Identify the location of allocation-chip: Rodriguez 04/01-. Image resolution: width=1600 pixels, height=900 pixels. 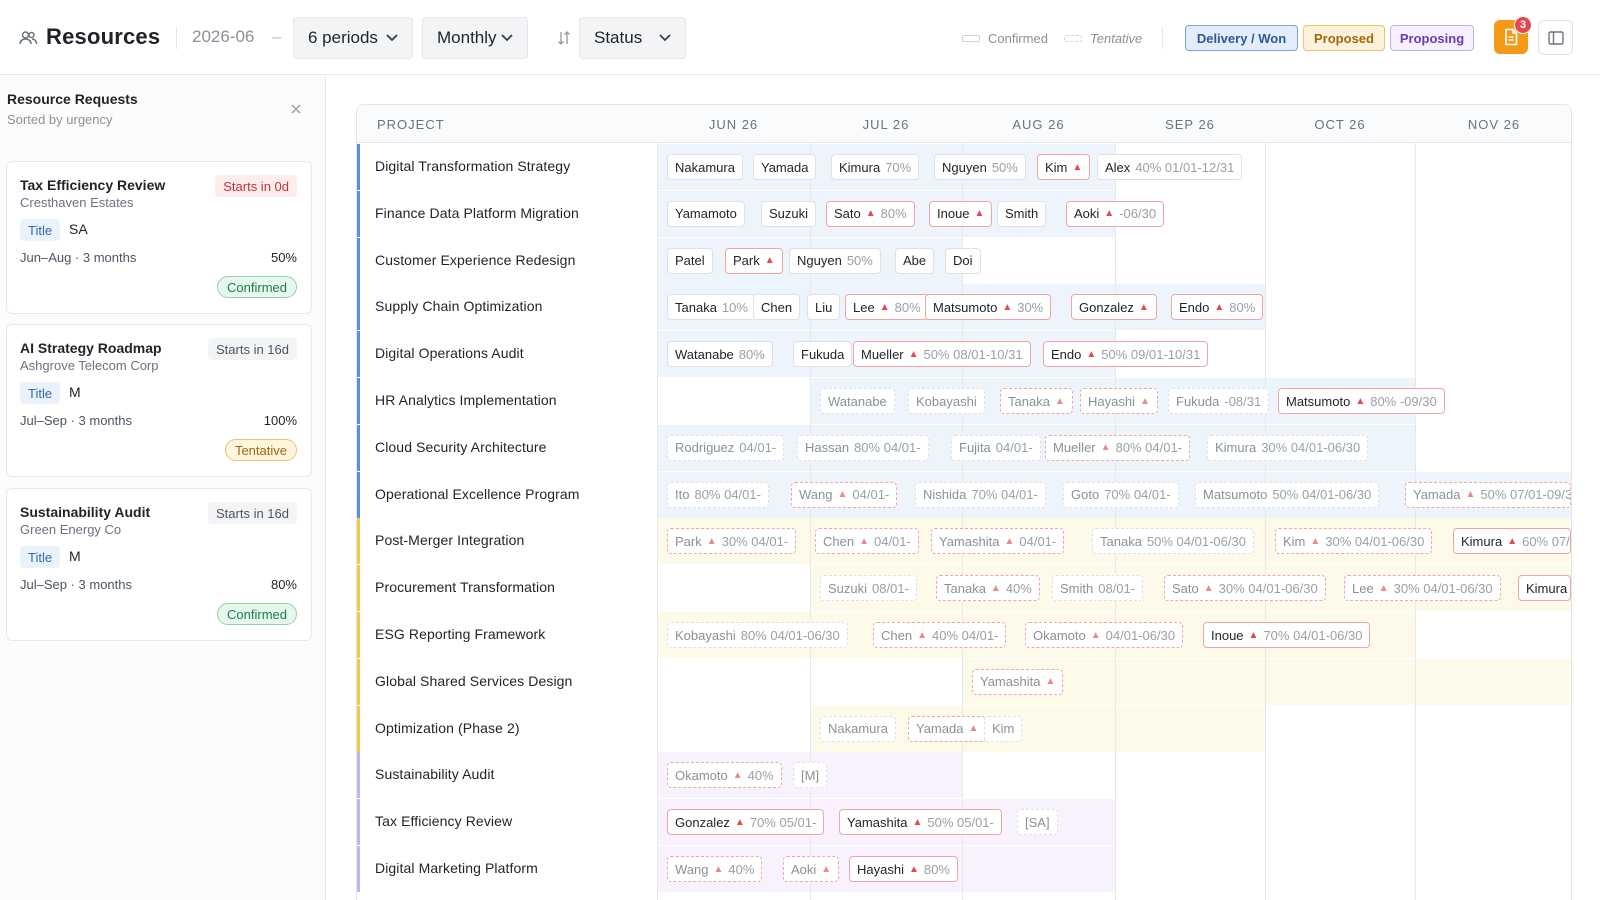
(726, 447).